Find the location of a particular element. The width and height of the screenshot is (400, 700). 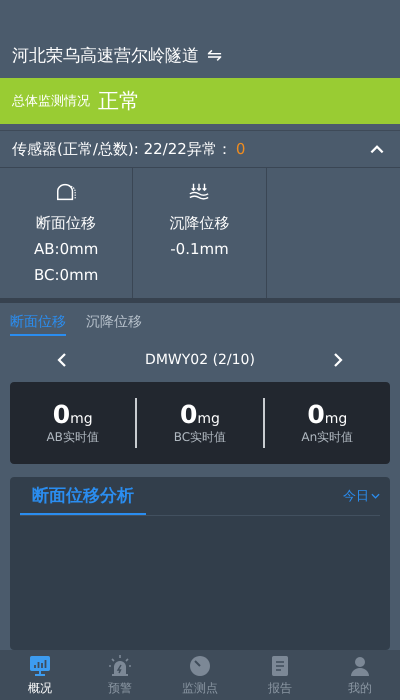

gauge-icon is located at coordinates (200, 666).